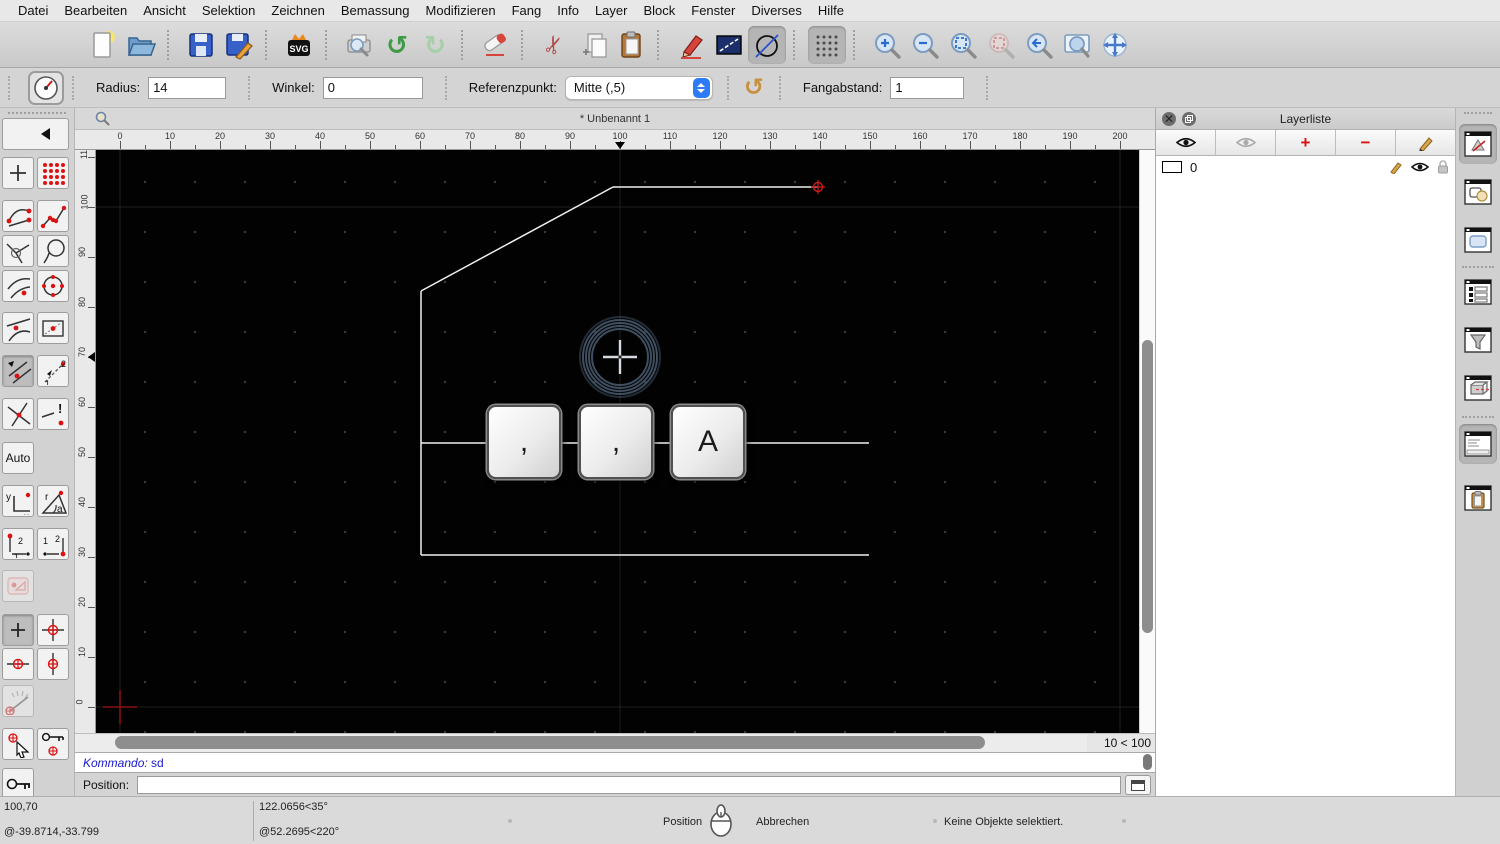 This screenshot has height=844, width=1500. I want to click on delete-button, so click(495, 45).